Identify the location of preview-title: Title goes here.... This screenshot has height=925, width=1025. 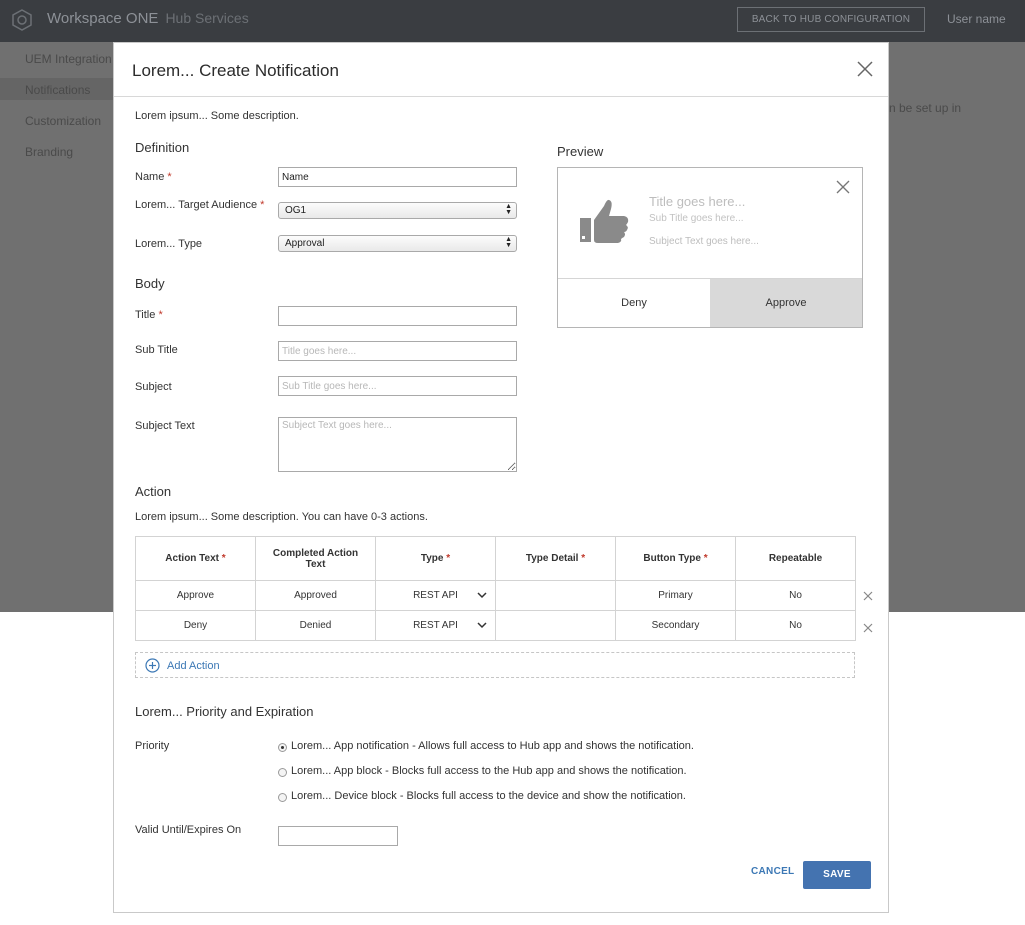
(697, 201).